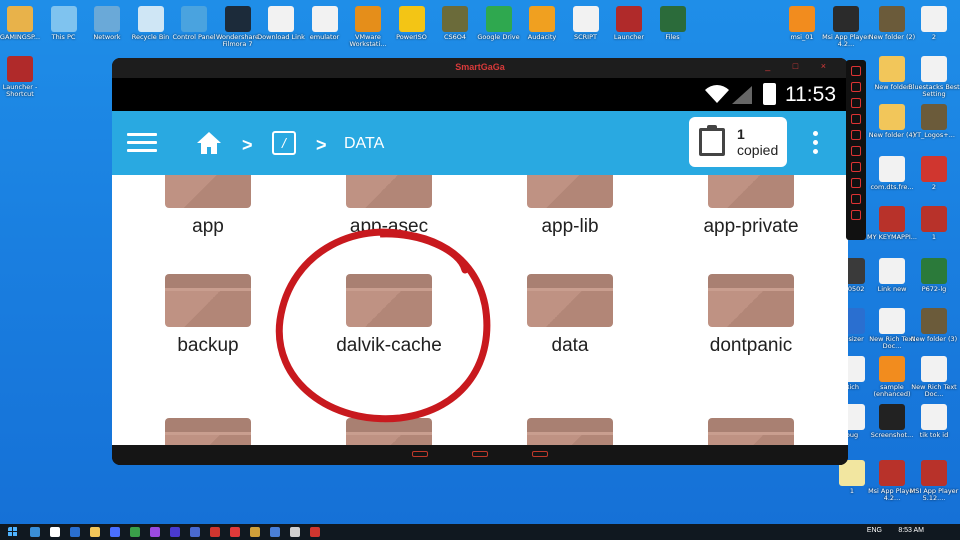 This screenshot has width=960, height=540. Describe the element at coordinates (934, 339) in the screenshot. I see `desktop-icon-label: New folder (3)` at that location.